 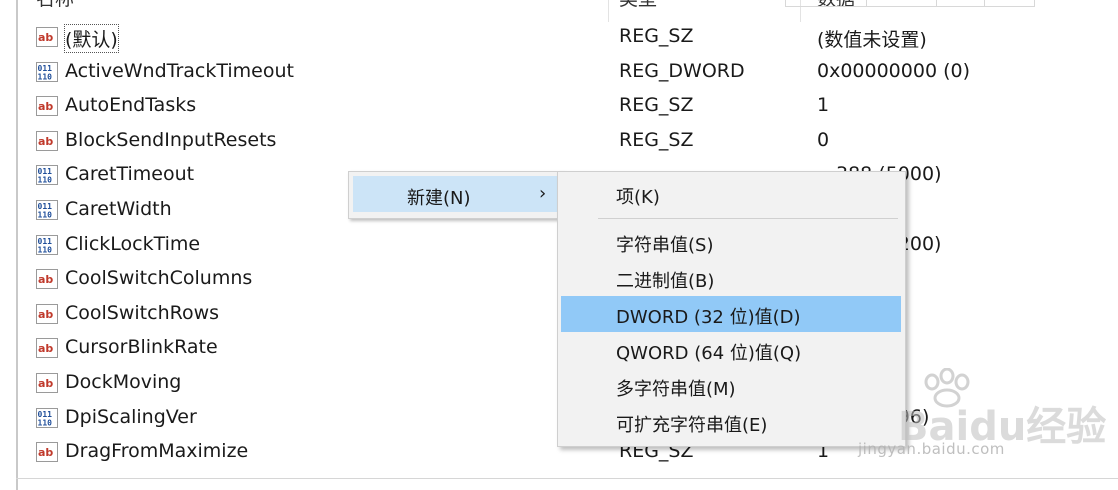 What do you see at coordinates (638, 5) in the screenshot?
I see `column-header-type: 类型` at bounding box center [638, 5].